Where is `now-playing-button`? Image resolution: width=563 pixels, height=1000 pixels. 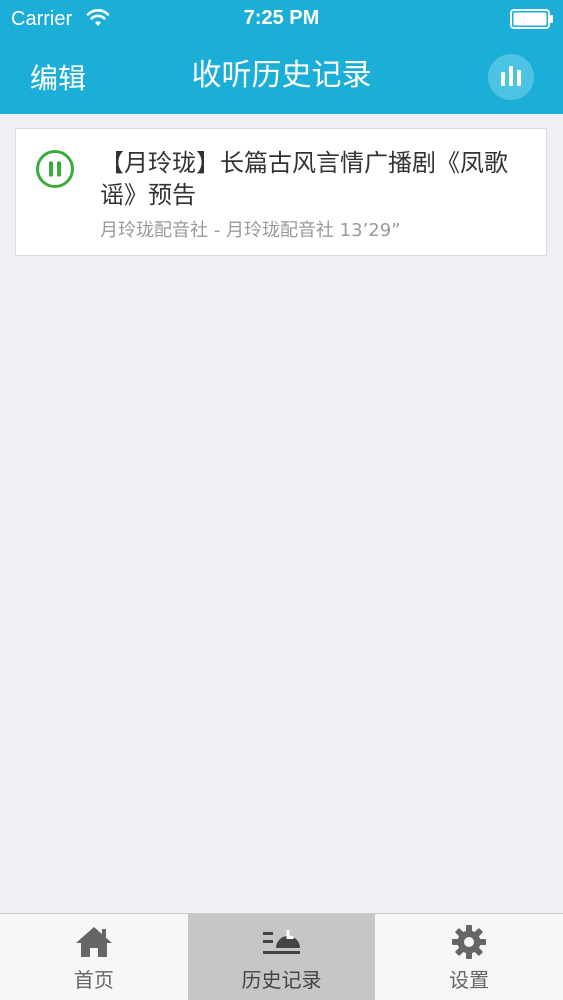 now-playing-button is located at coordinates (511, 77).